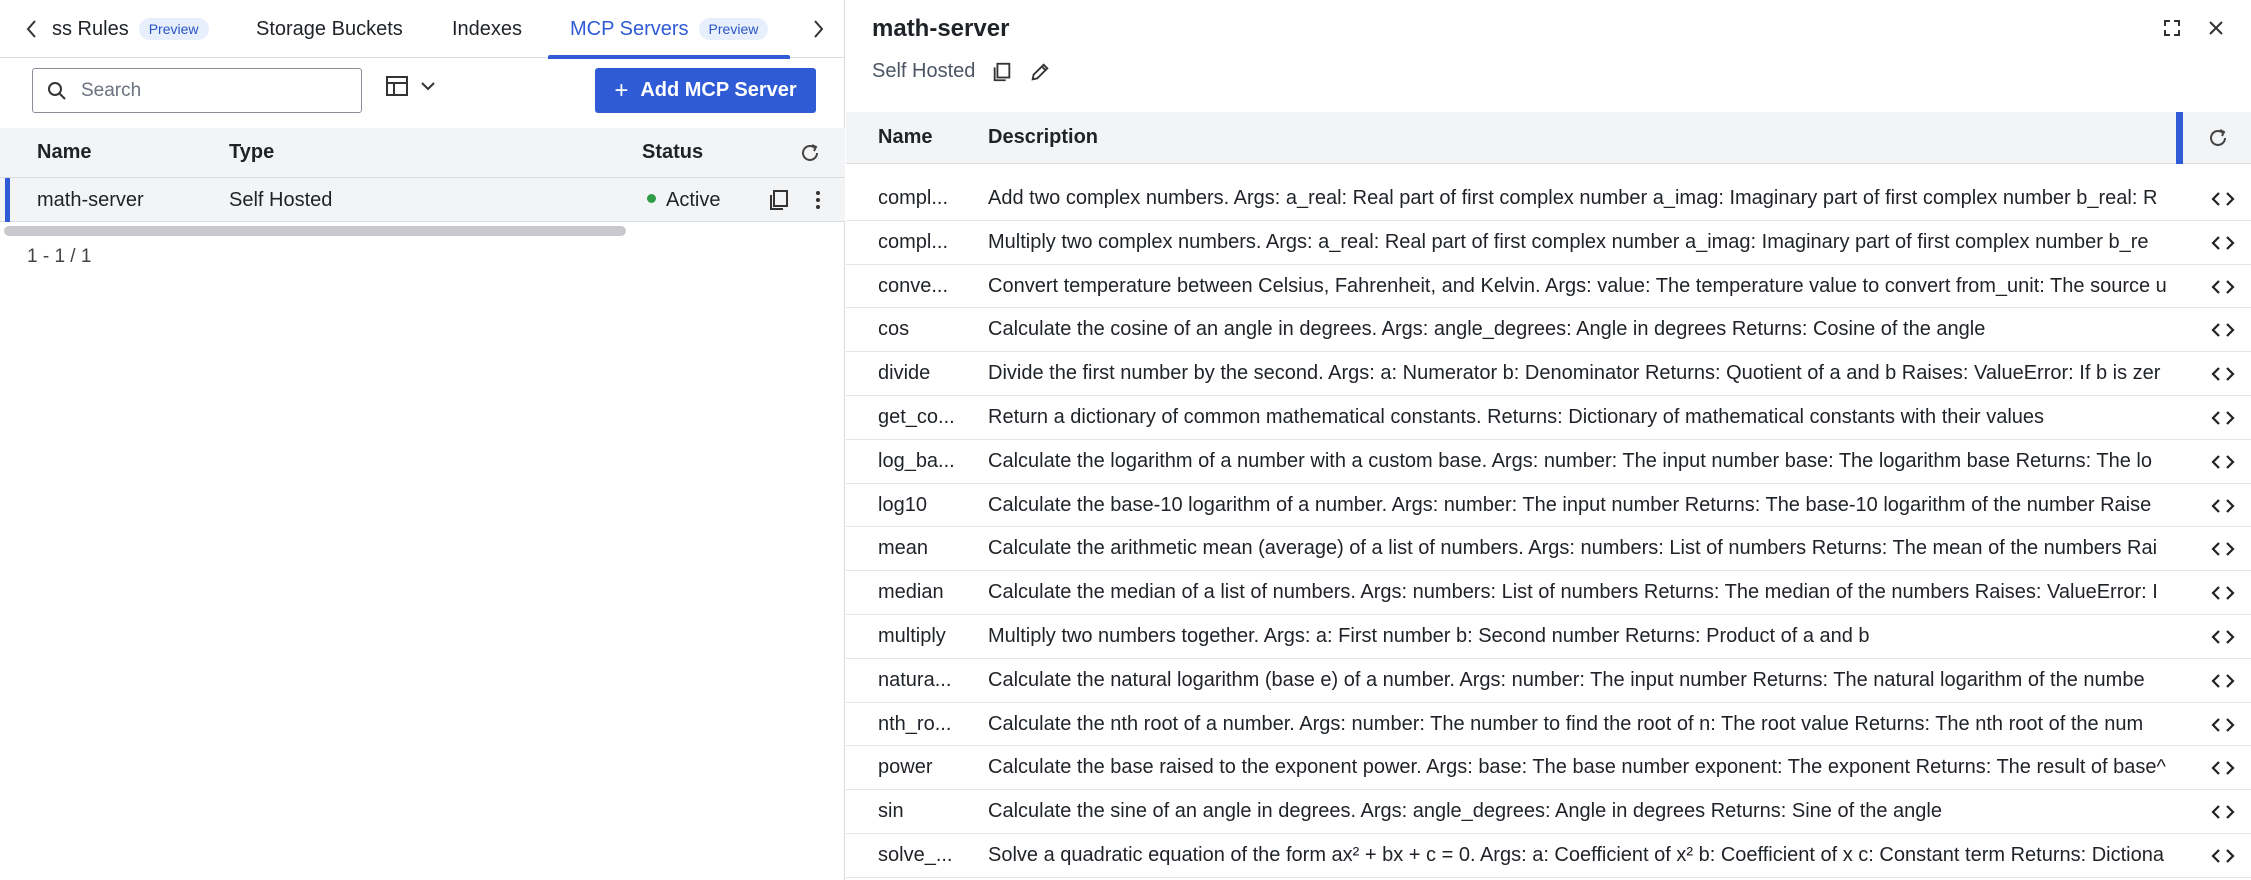  What do you see at coordinates (90, 28) in the screenshot?
I see `tab-label: ss Rules` at bounding box center [90, 28].